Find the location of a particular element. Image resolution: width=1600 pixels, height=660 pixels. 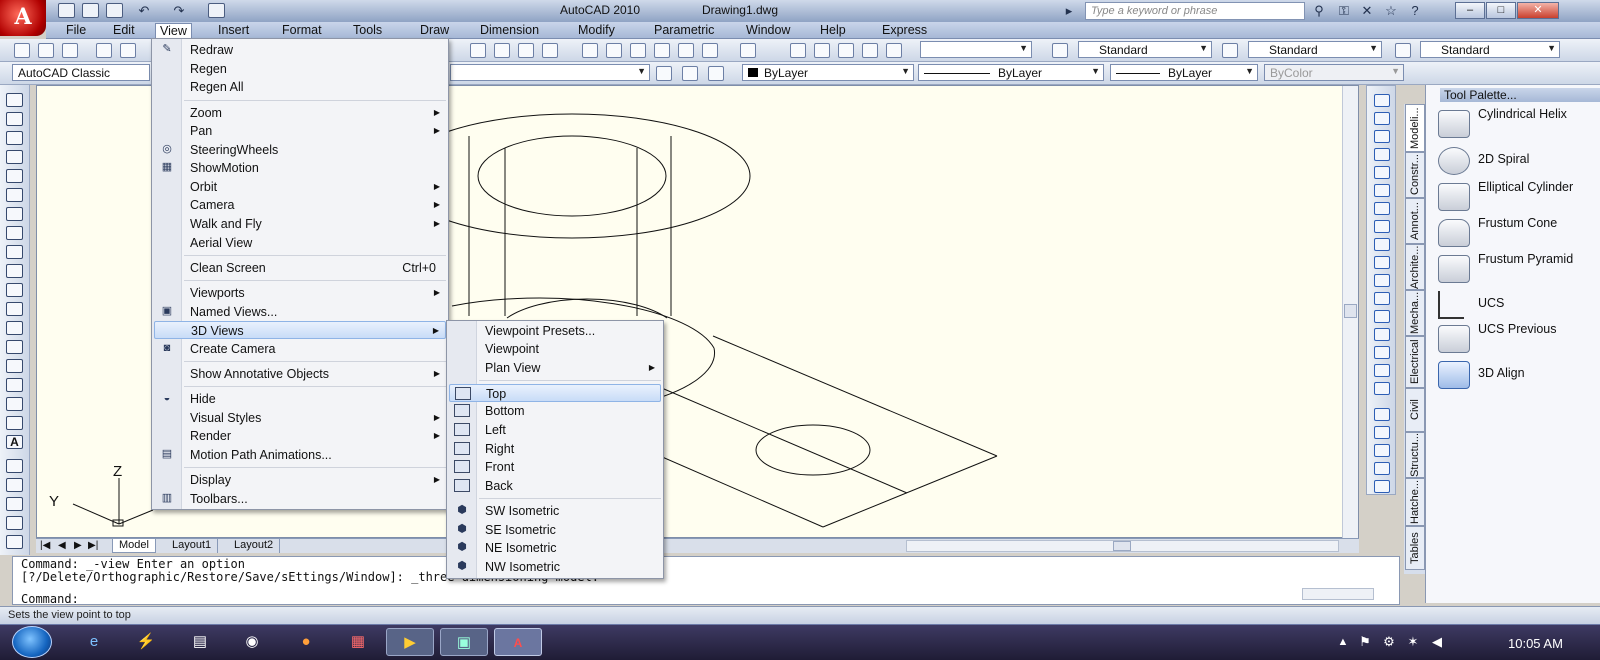

menu-create-camera: ◙ Create Camera is located at coordinates (300, 349).